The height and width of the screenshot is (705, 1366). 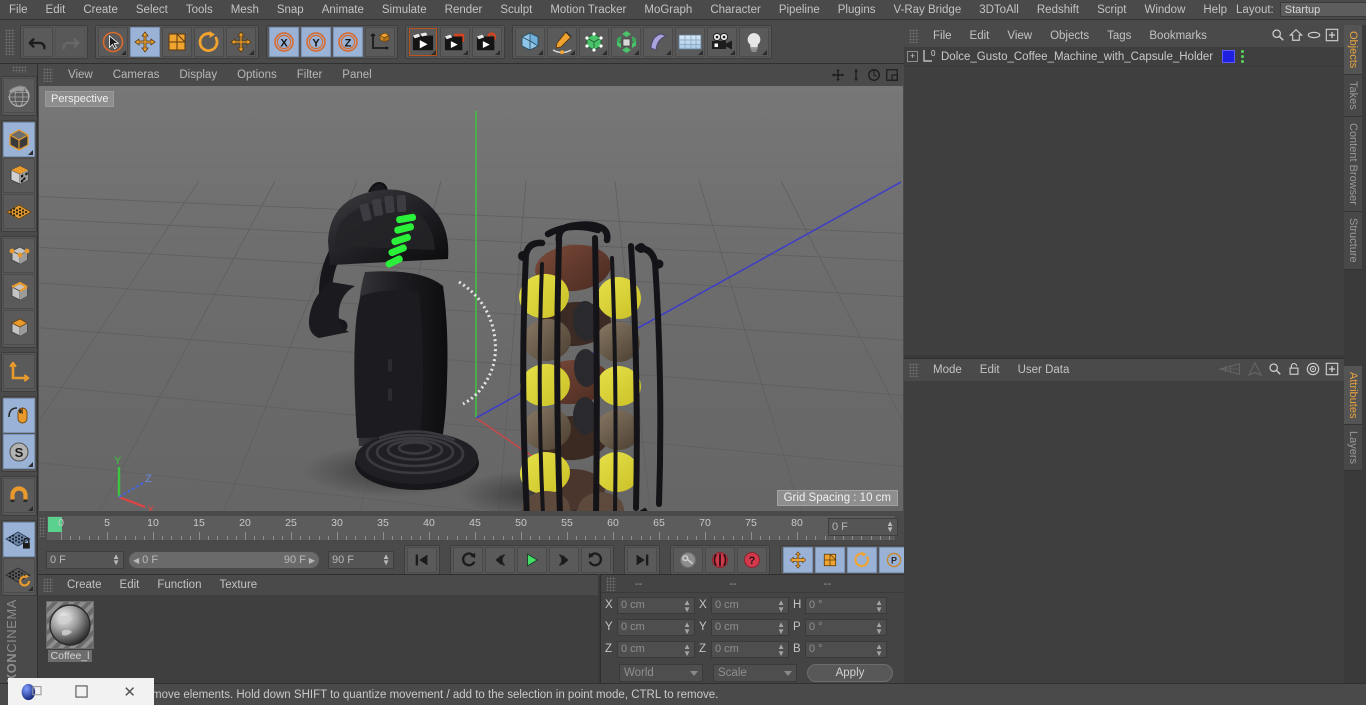 I want to click on camera-button, so click(x=722, y=41).